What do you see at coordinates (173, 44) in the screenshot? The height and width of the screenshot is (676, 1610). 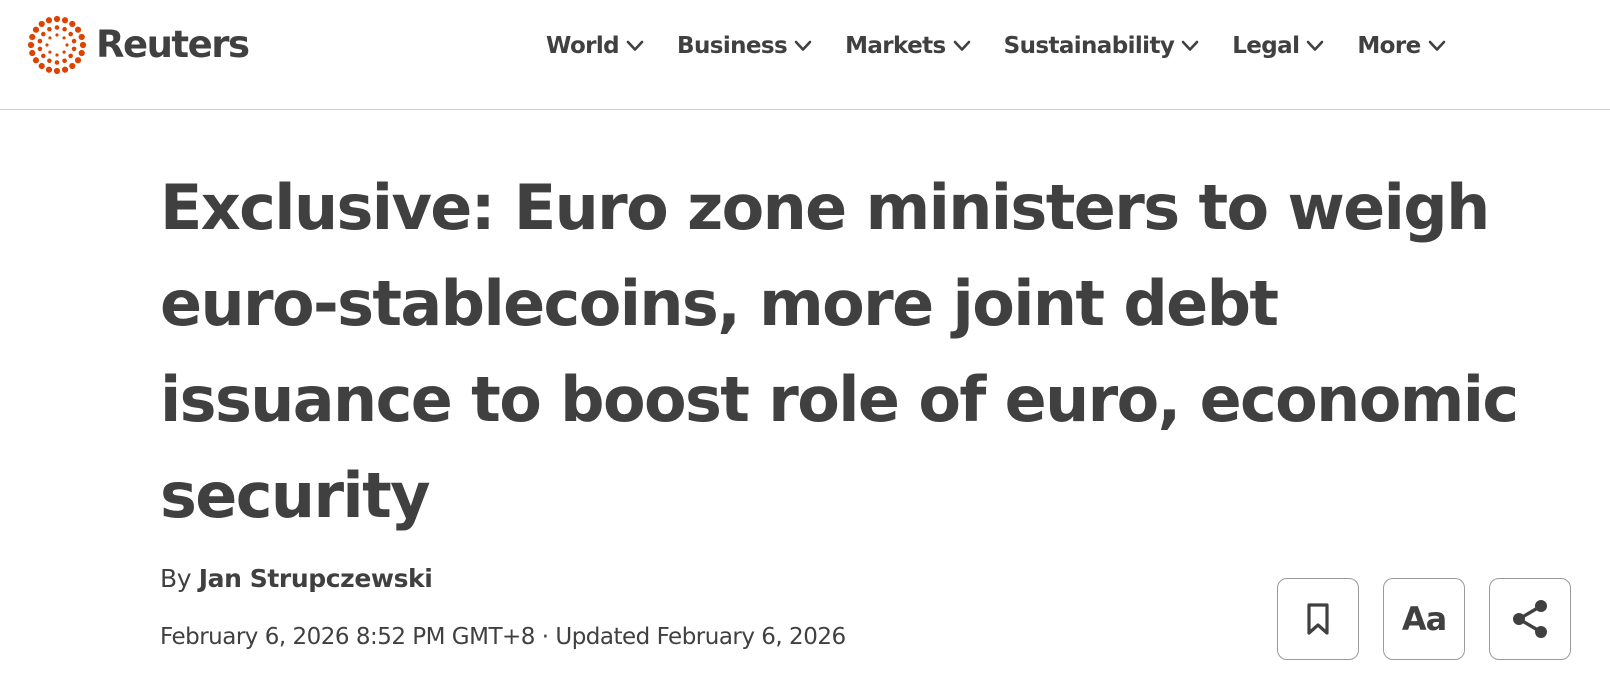 I see `brand-name: Reuters` at bounding box center [173, 44].